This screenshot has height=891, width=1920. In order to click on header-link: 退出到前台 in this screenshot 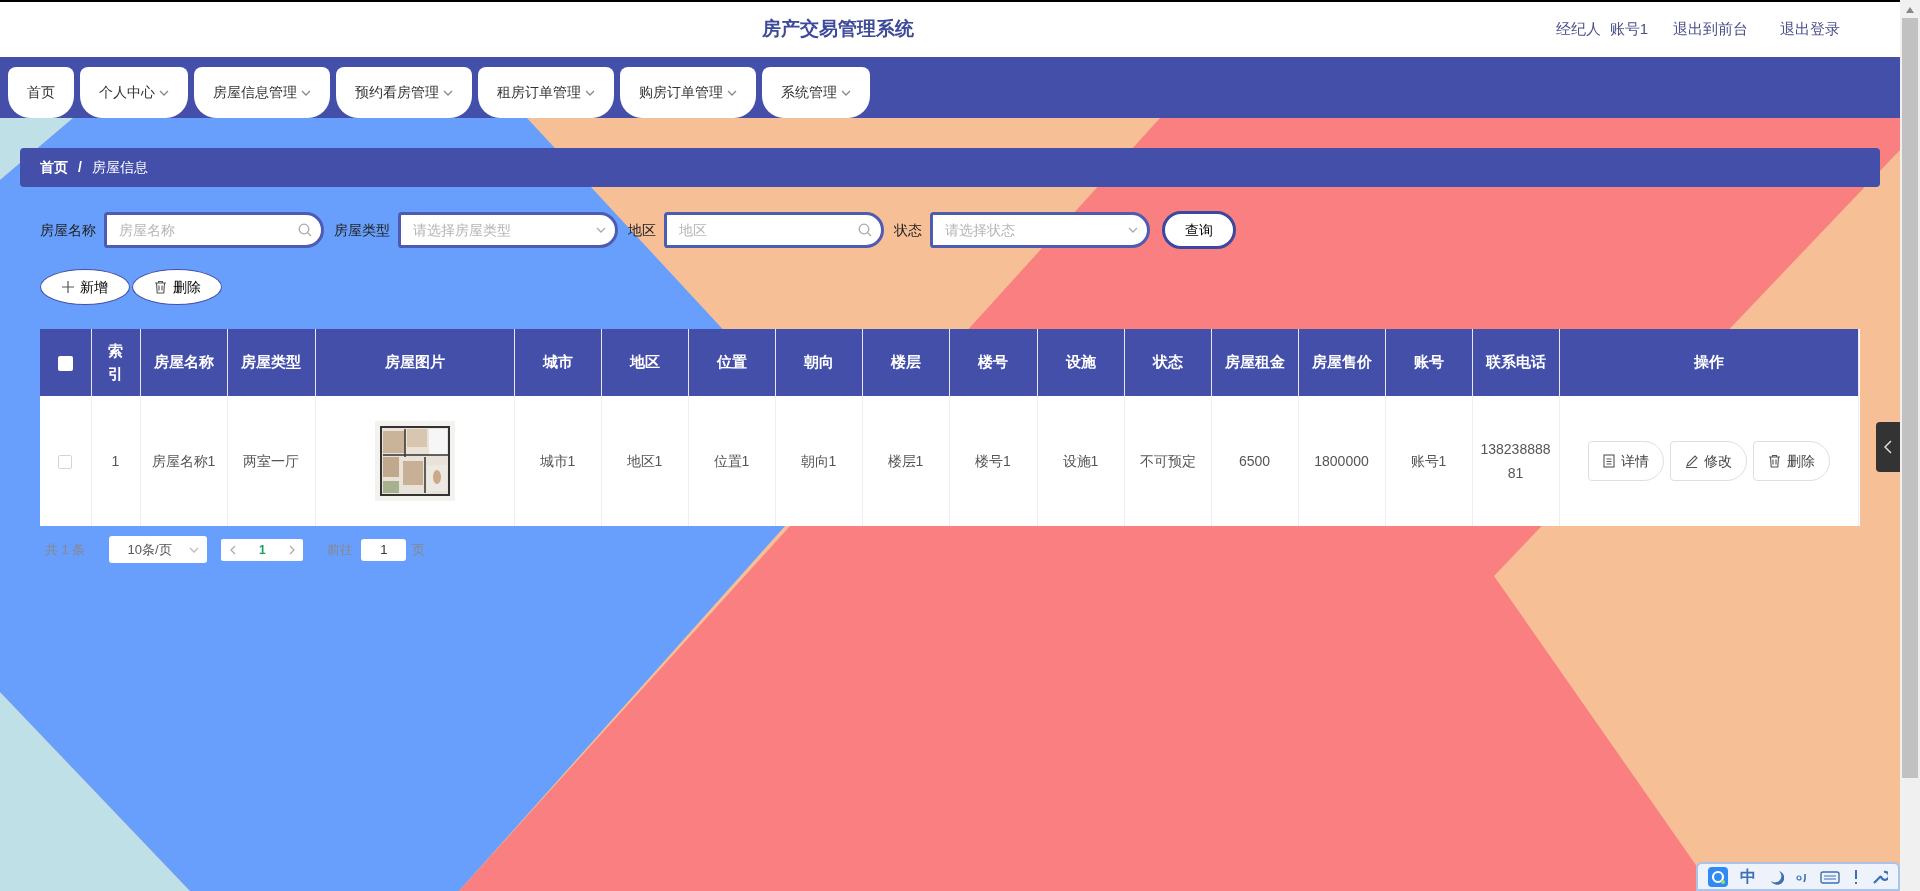, I will do `click(1710, 29)`.